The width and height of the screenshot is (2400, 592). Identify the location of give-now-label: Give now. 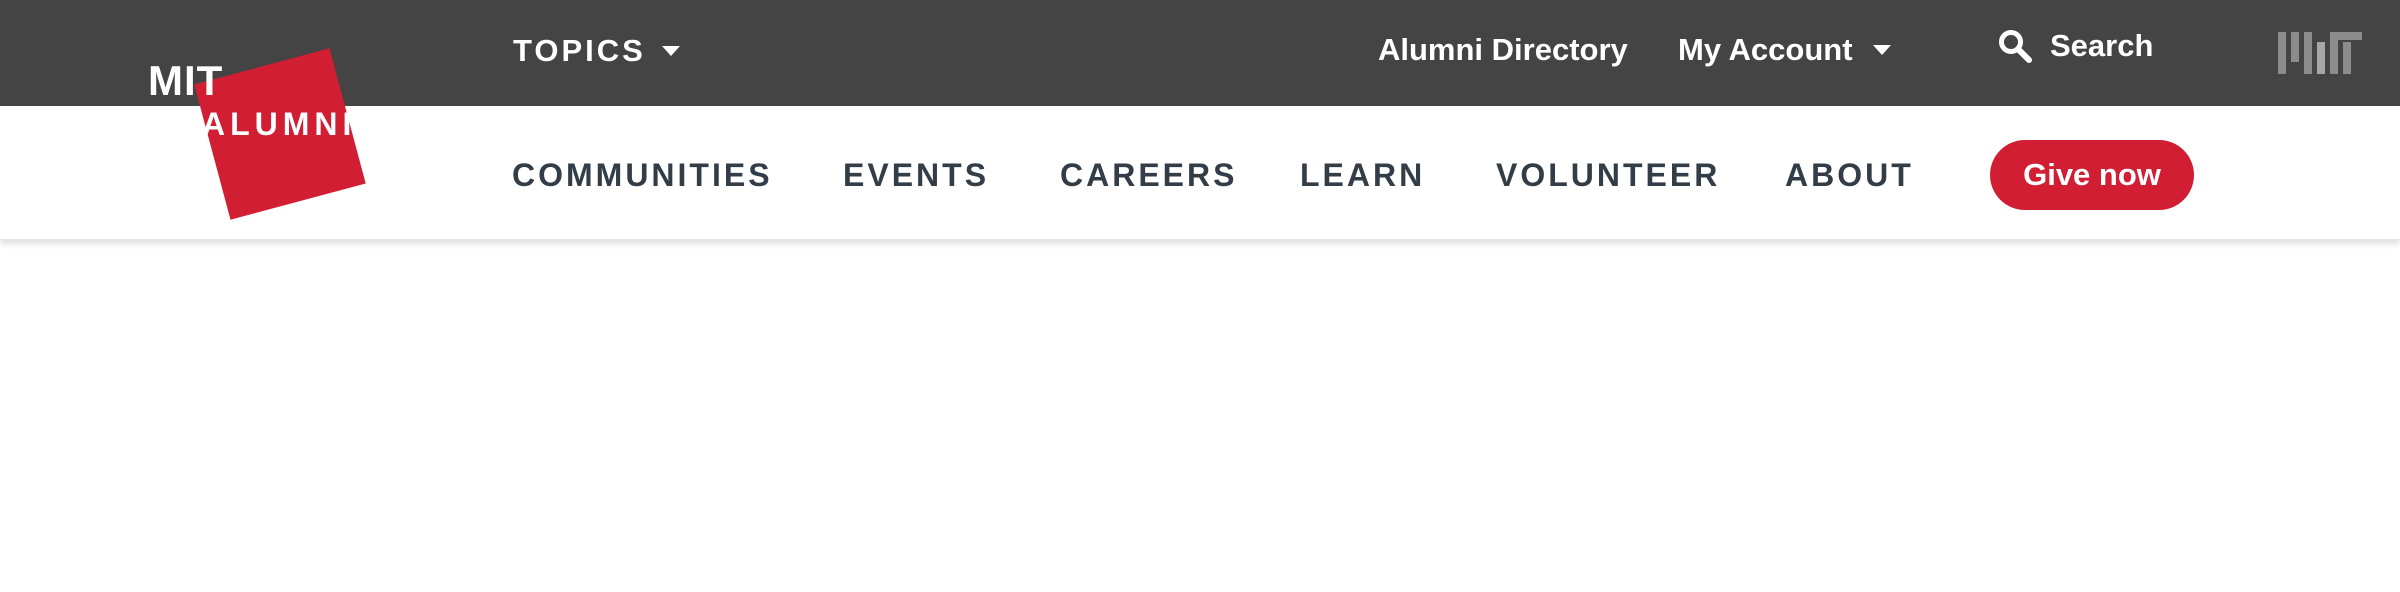
(2092, 174).